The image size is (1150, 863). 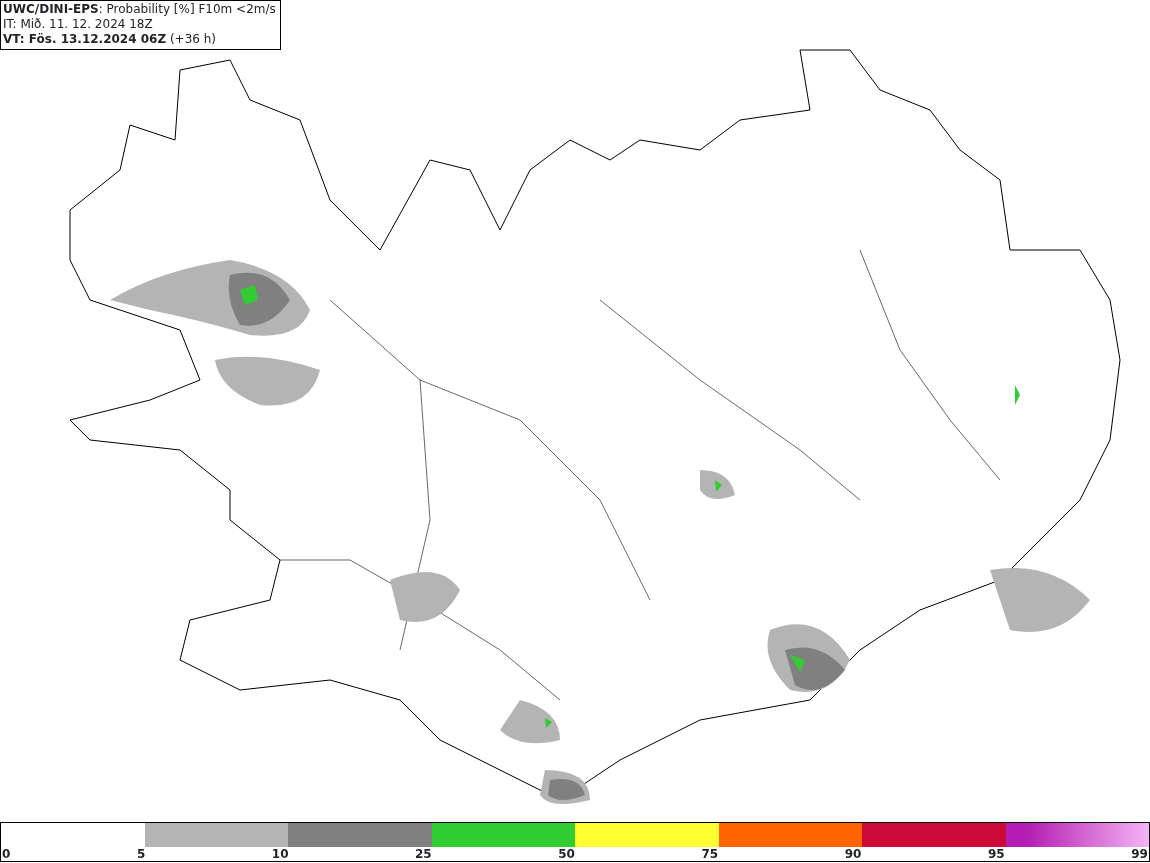 What do you see at coordinates (1139, 854) in the screenshot?
I see `scale-value-label: 99` at bounding box center [1139, 854].